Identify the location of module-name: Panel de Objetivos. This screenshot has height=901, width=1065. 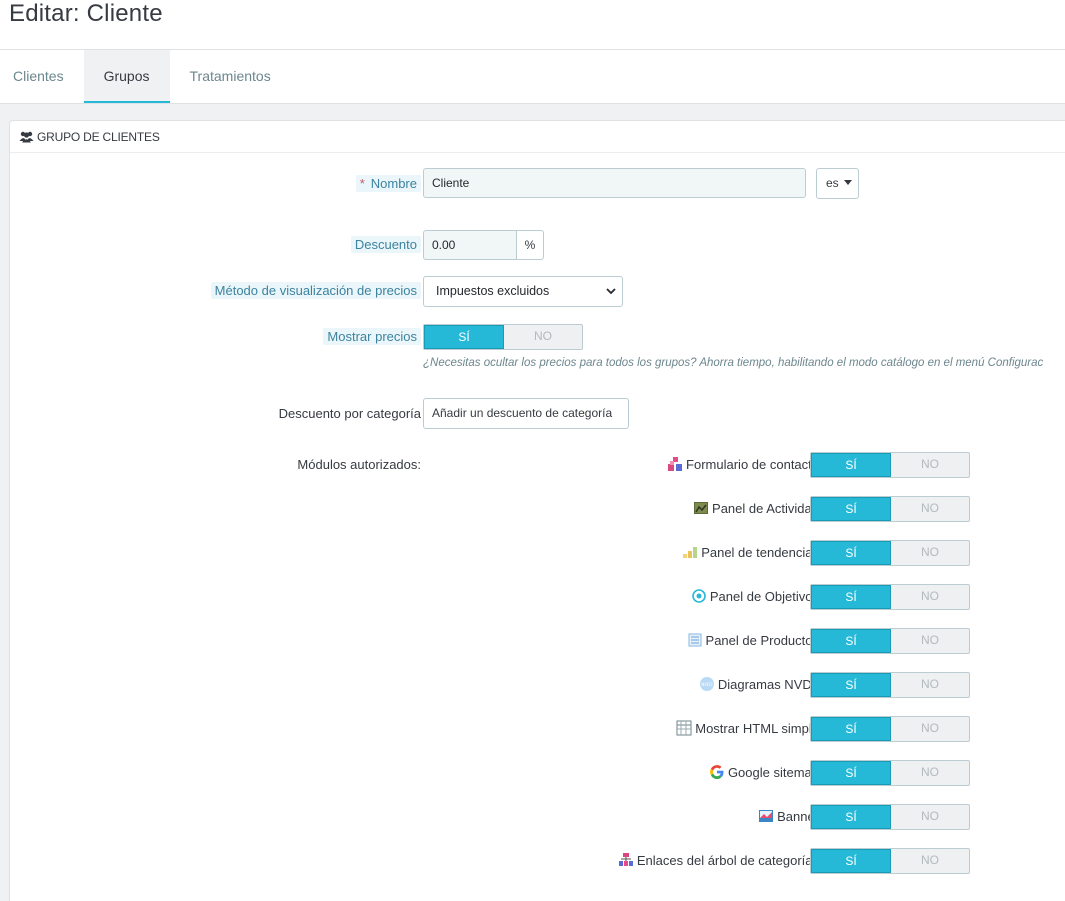
(764, 596).